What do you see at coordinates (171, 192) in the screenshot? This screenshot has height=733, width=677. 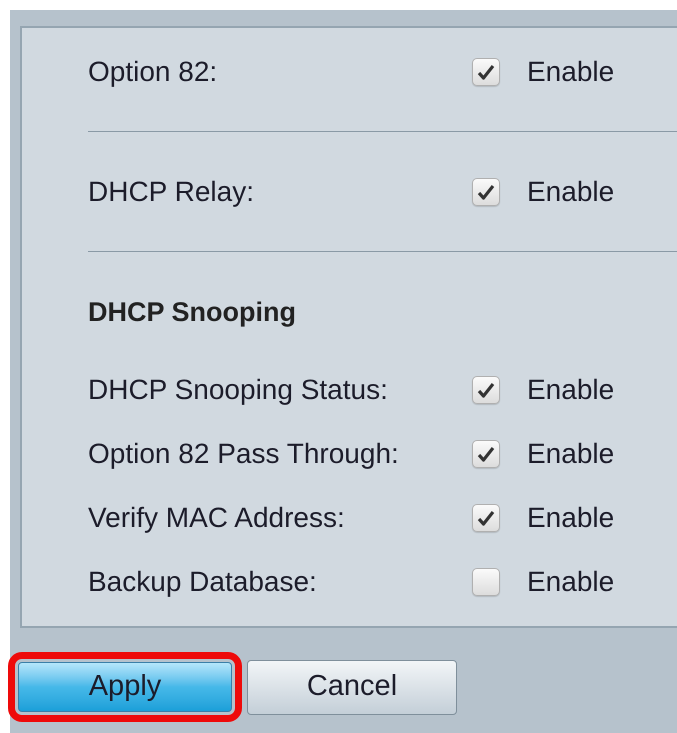 I see `setting-label: DHCP Relay:` at bounding box center [171, 192].